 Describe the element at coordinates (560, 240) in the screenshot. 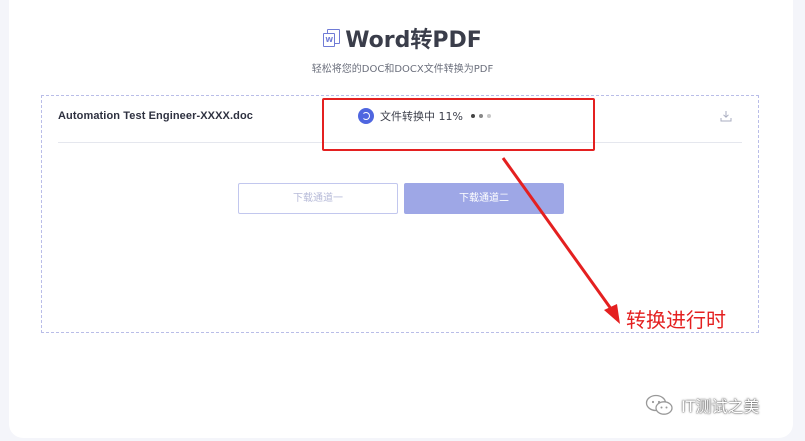

I see `annotation-arrow-icon` at that location.